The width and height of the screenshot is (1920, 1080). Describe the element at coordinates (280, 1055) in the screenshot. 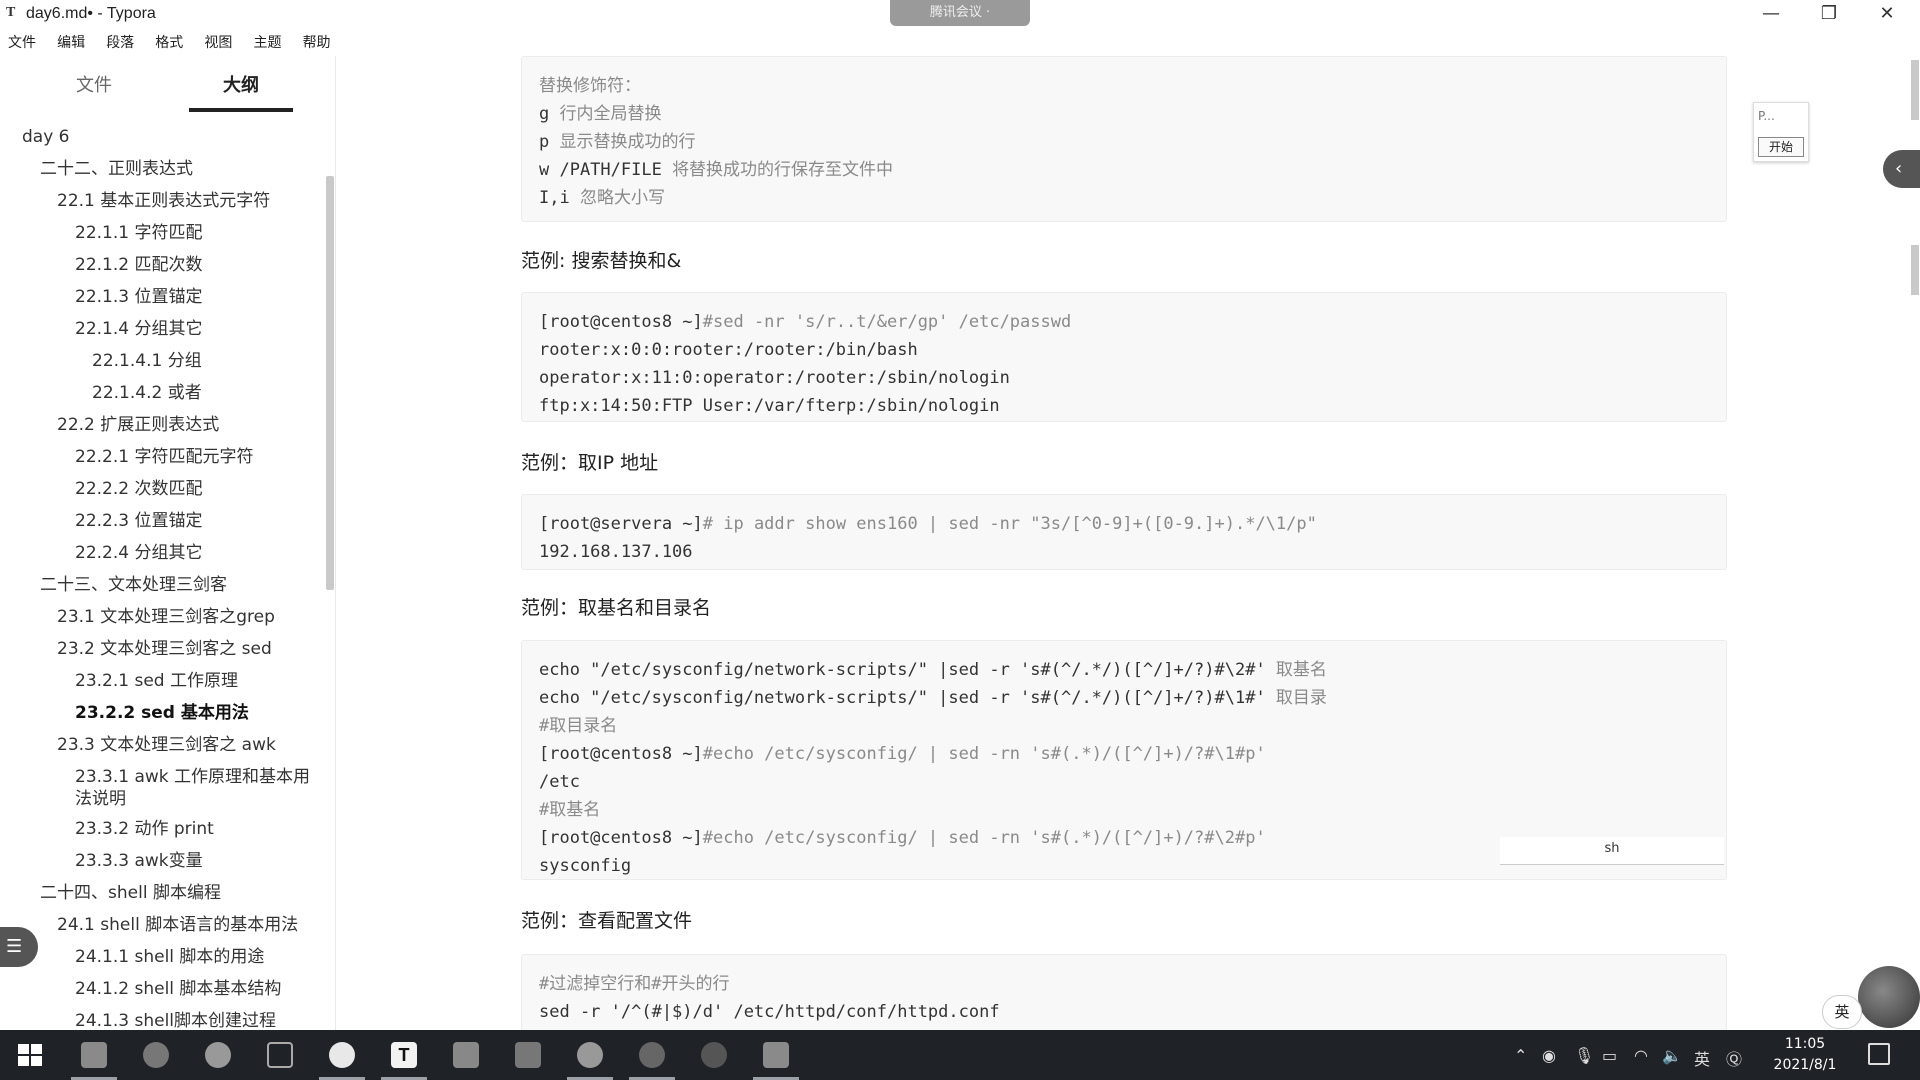

I see `taskbar-window-icon` at that location.